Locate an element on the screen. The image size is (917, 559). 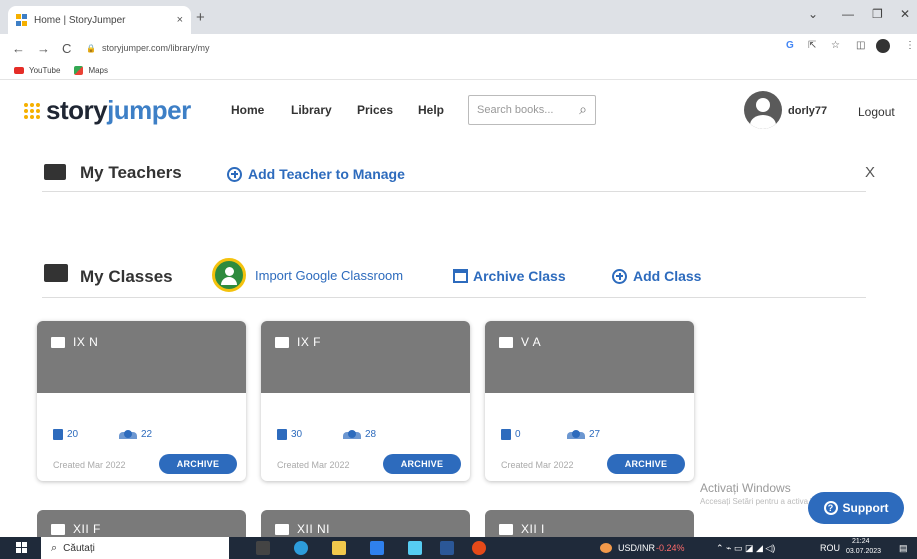
windows-start-icon is located at coordinates (21, 547).